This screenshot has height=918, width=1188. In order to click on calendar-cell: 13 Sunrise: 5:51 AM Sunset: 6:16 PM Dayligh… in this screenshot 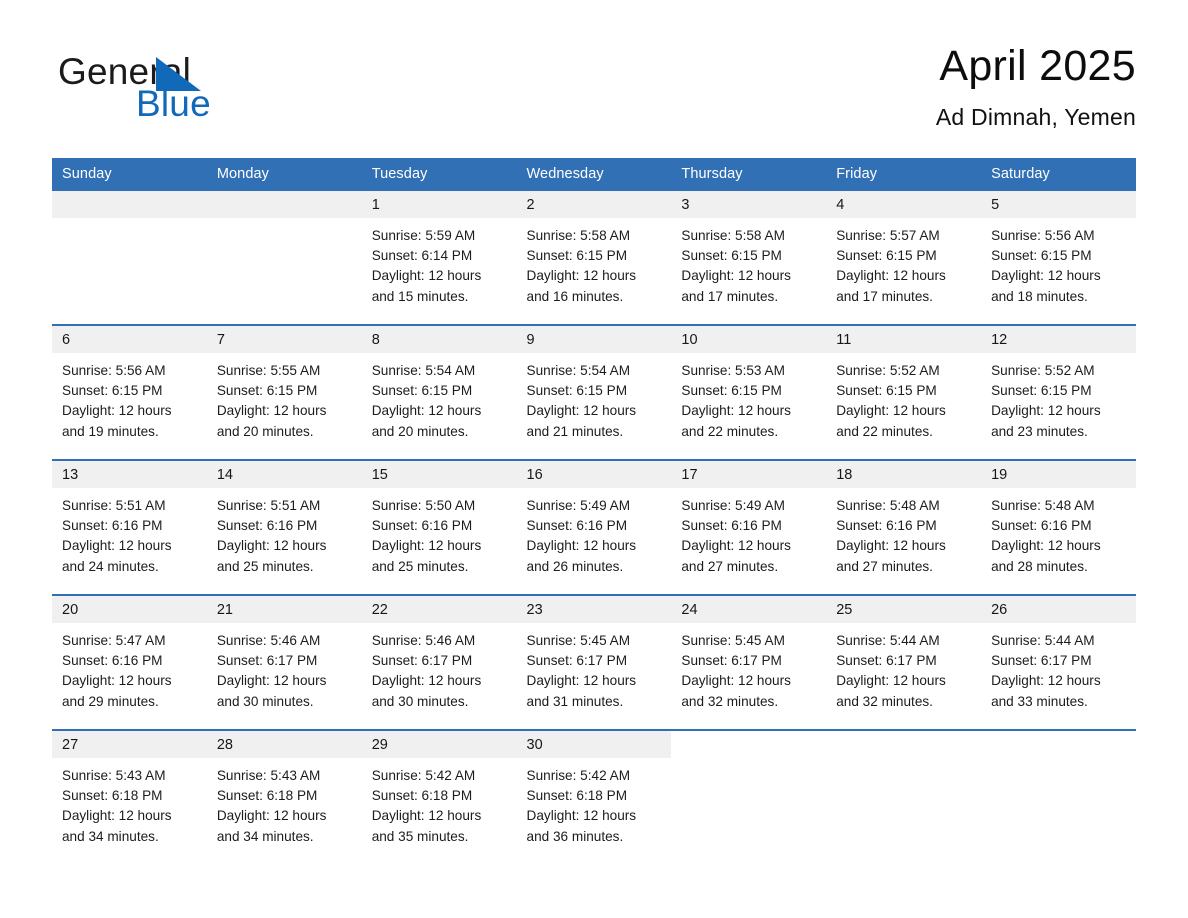, I will do `click(129, 527)`.